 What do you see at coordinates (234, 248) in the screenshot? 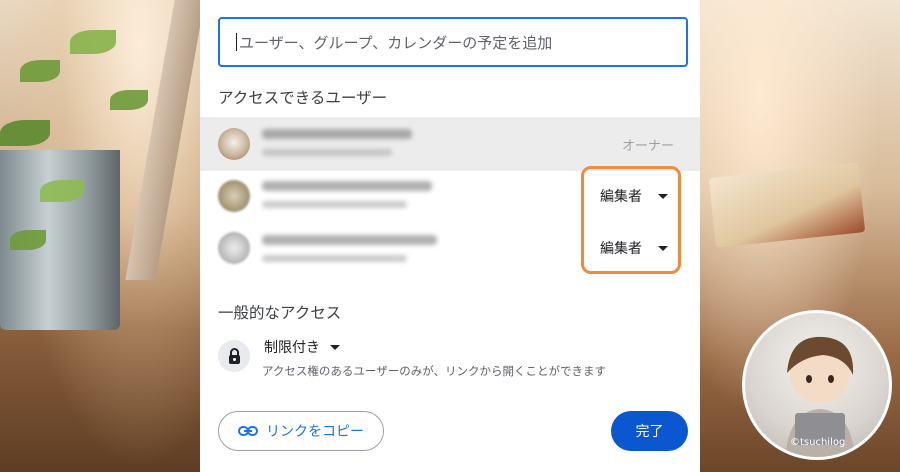
I see `editor-2-avatar` at bounding box center [234, 248].